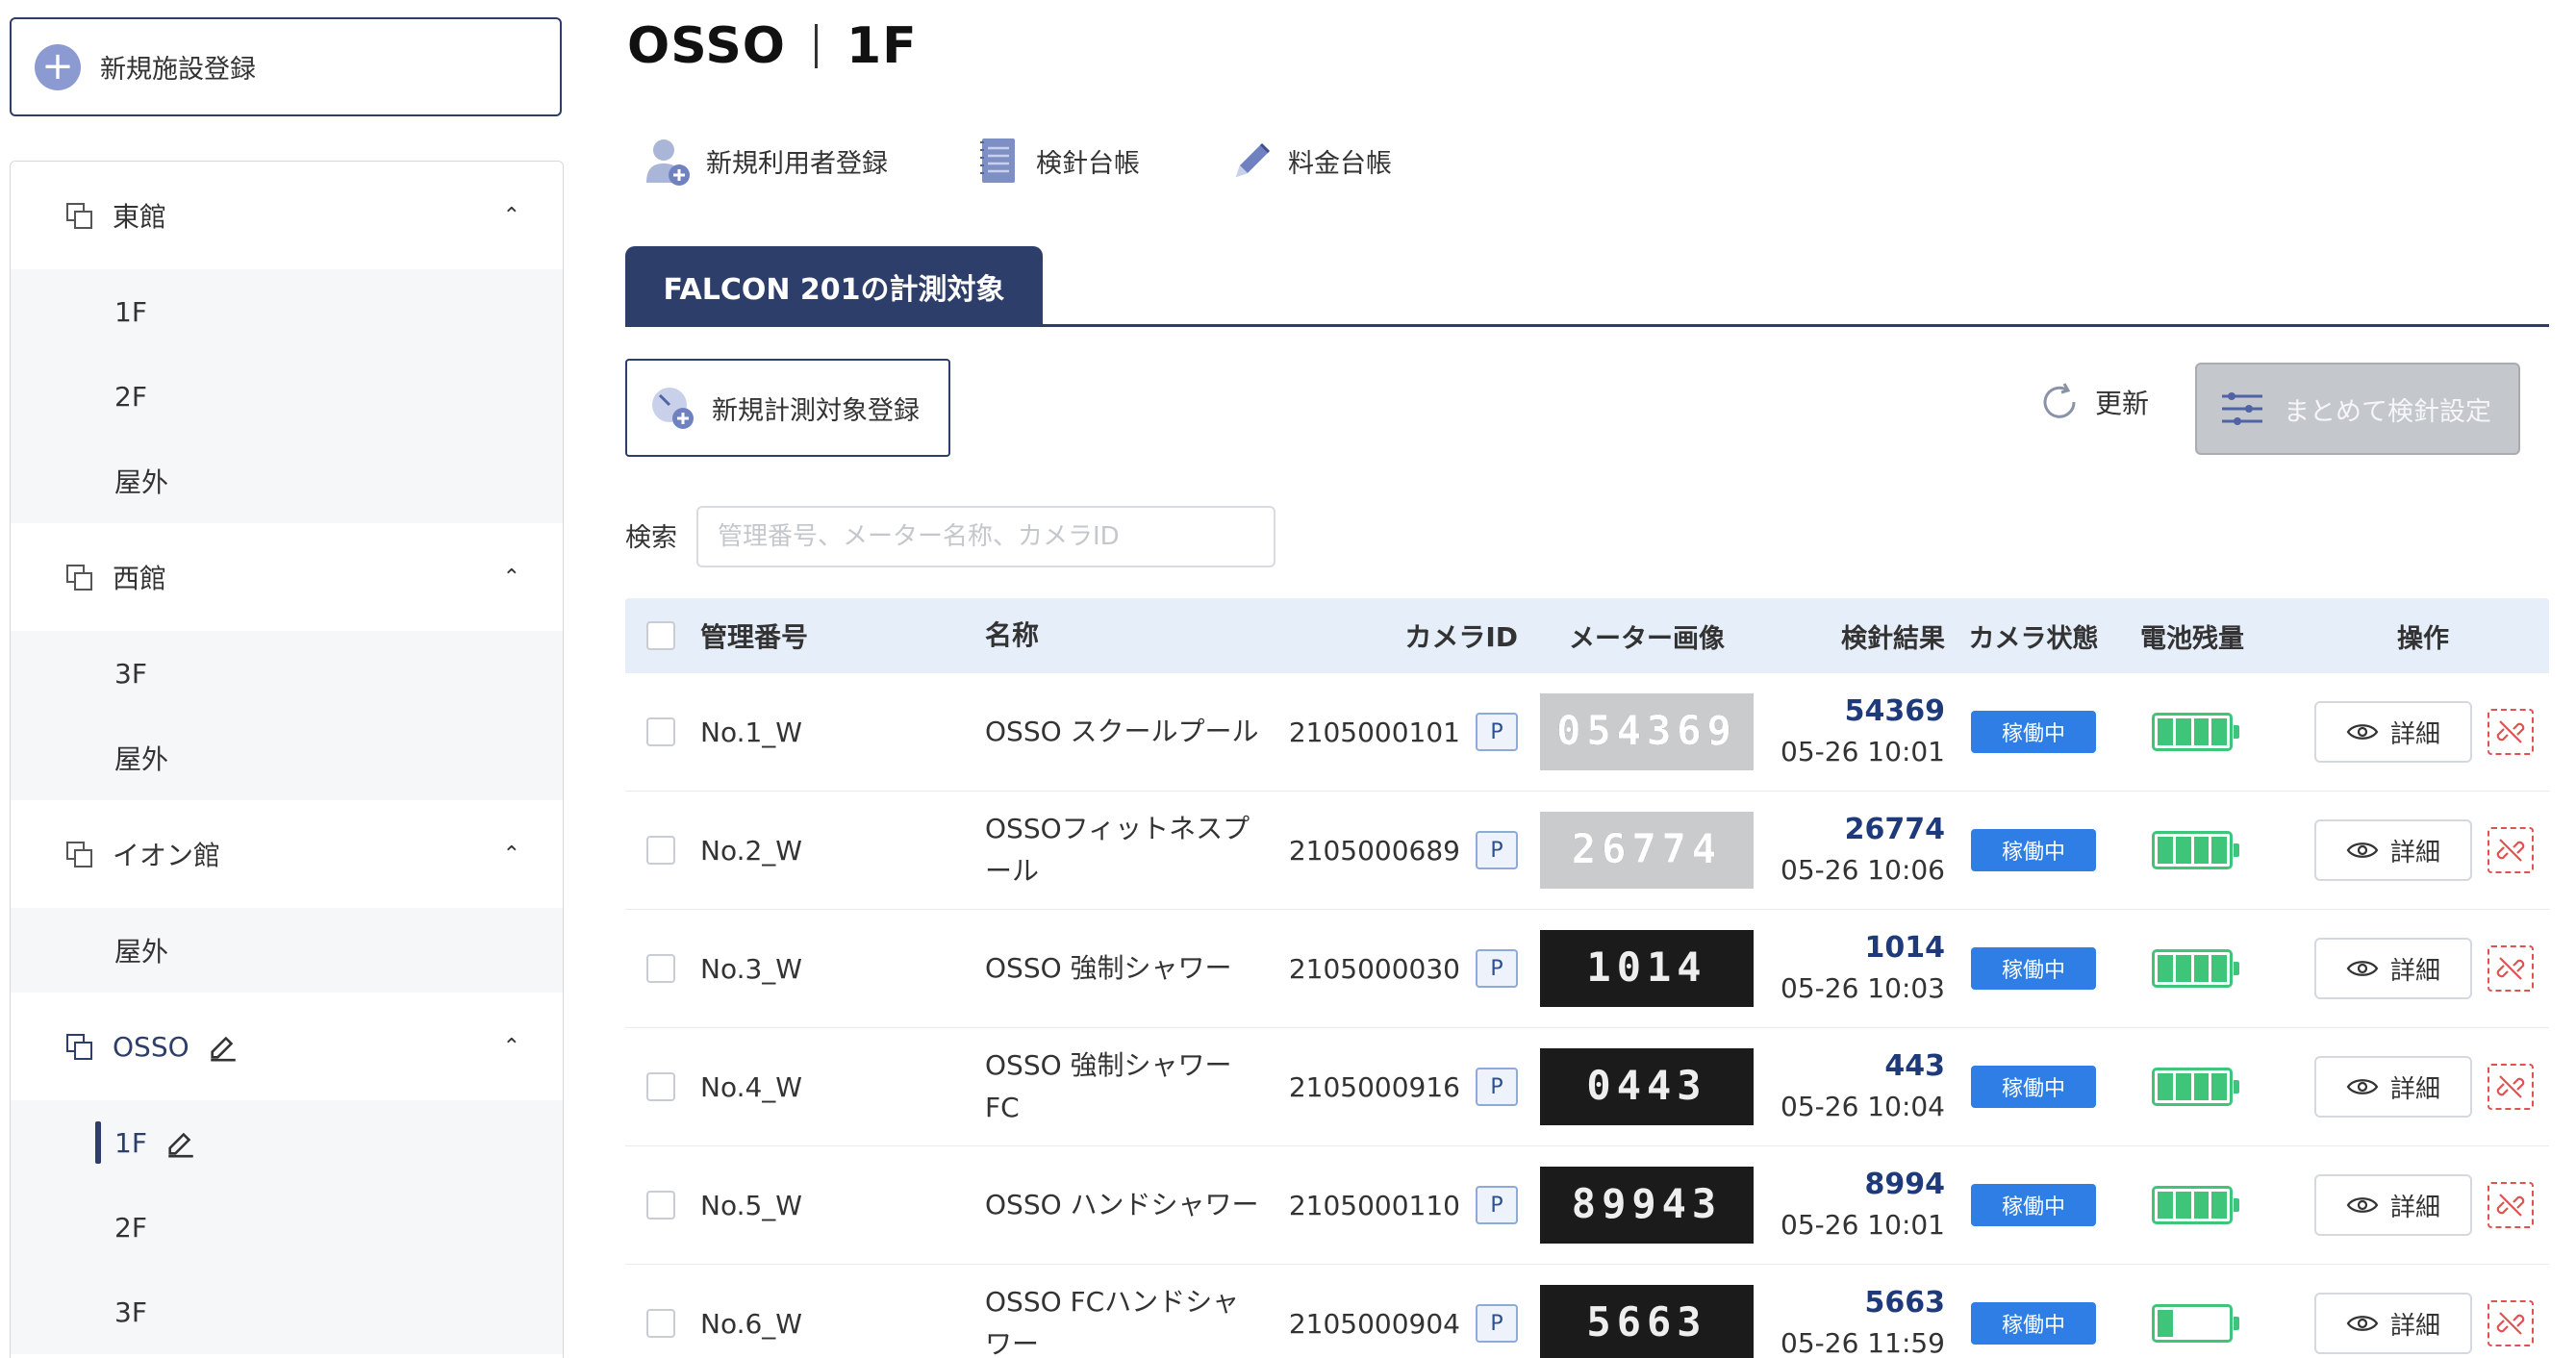 The width and height of the screenshot is (2576, 1358). I want to click on column-header: 名称, so click(1013, 635).